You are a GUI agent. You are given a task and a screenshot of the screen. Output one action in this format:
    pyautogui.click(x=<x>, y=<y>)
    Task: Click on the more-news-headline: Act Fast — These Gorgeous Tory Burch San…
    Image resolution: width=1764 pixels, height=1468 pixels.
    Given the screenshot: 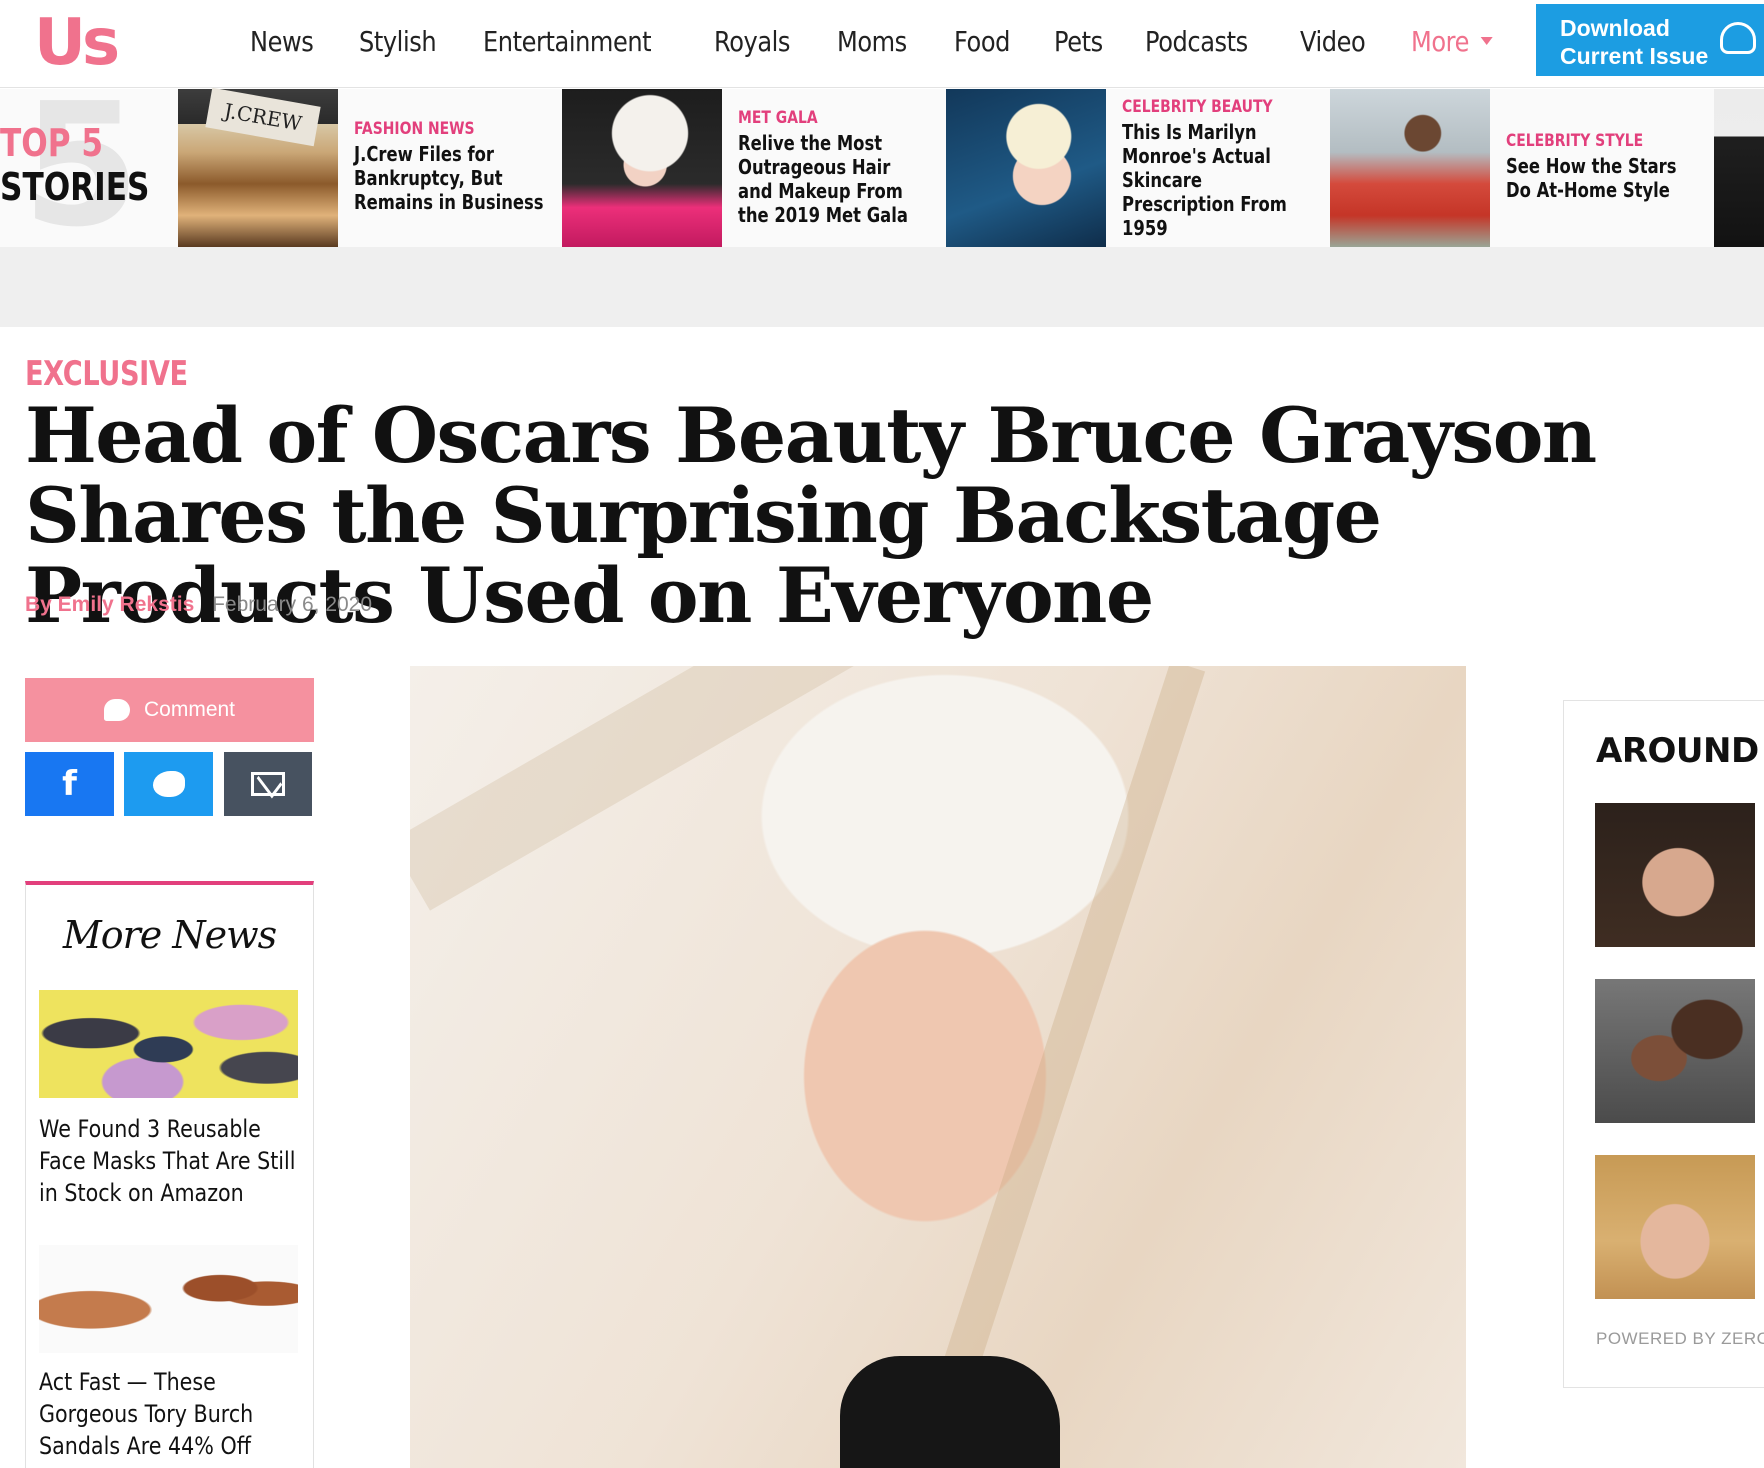 What is the action you would take?
    pyautogui.click(x=168, y=1414)
    